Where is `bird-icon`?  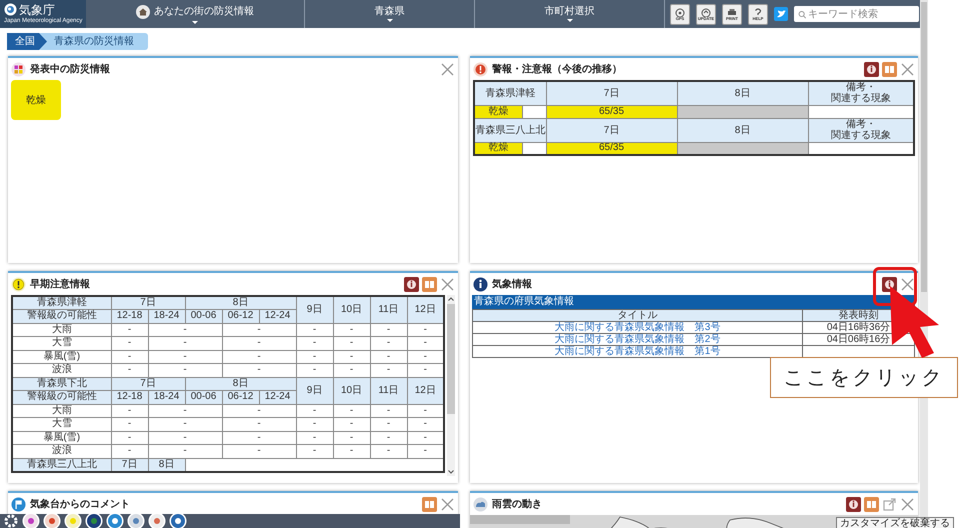 bird-icon is located at coordinates (781, 14).